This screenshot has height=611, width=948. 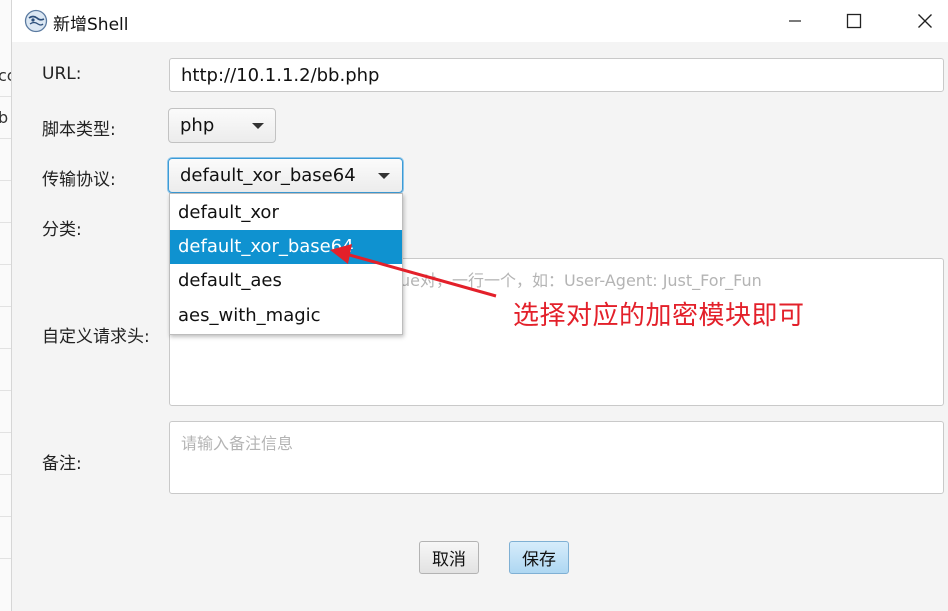 I want to click on protocol-select: default_xor_base64, so click(x=285, y=175).